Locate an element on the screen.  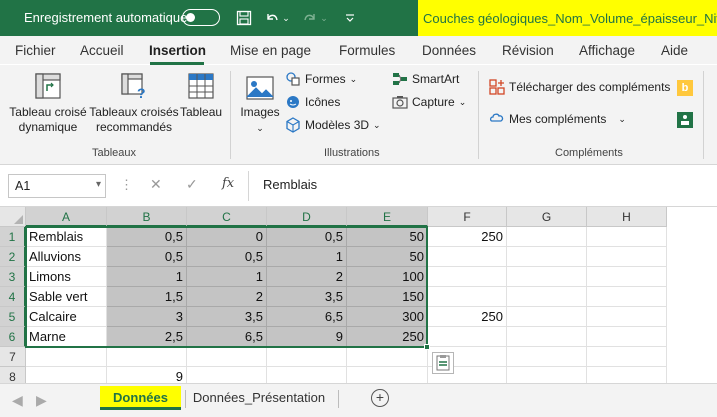
column-header-b: B is located at coordinates (147, 217).